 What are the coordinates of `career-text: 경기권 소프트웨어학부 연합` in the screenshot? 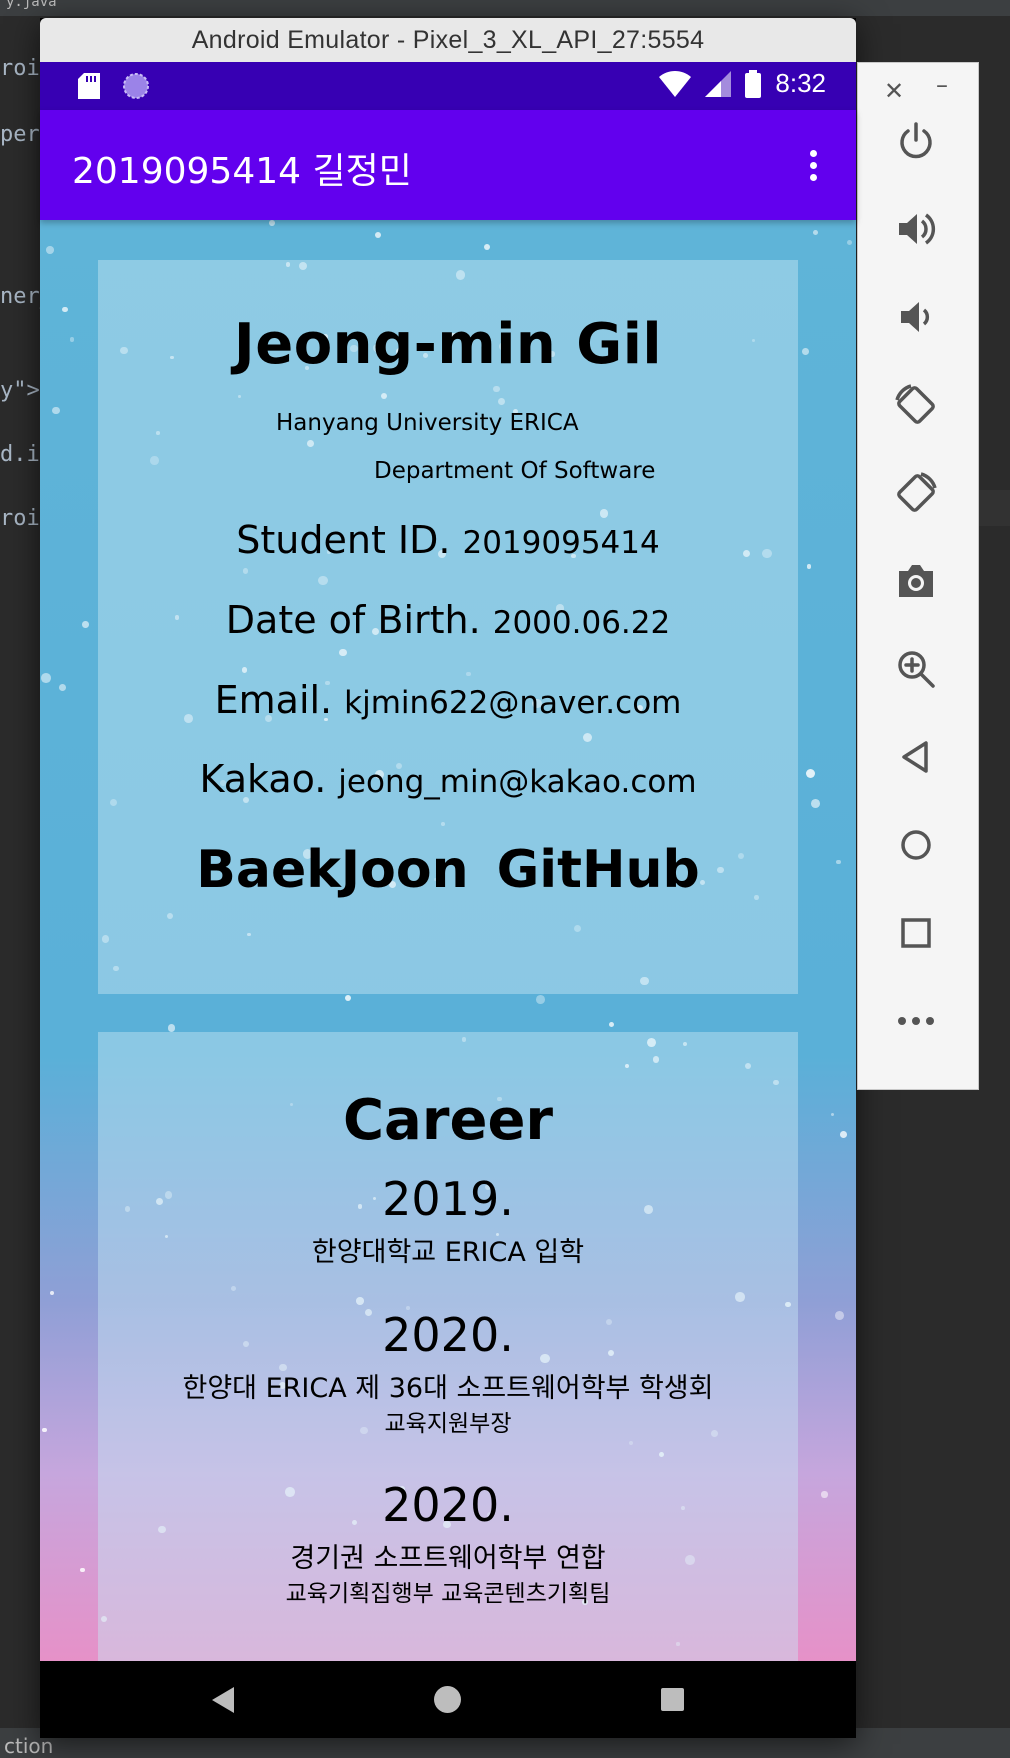 It's located at (448, 1558).